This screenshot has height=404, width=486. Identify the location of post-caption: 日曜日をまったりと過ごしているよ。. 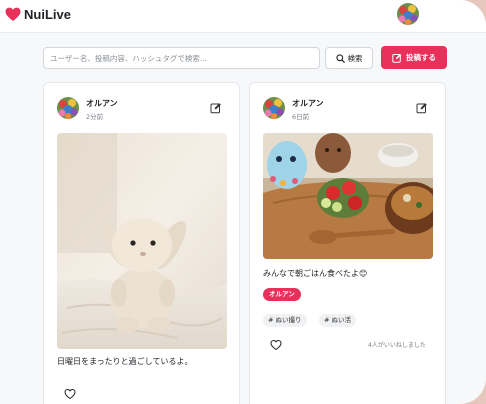
(125, 361).